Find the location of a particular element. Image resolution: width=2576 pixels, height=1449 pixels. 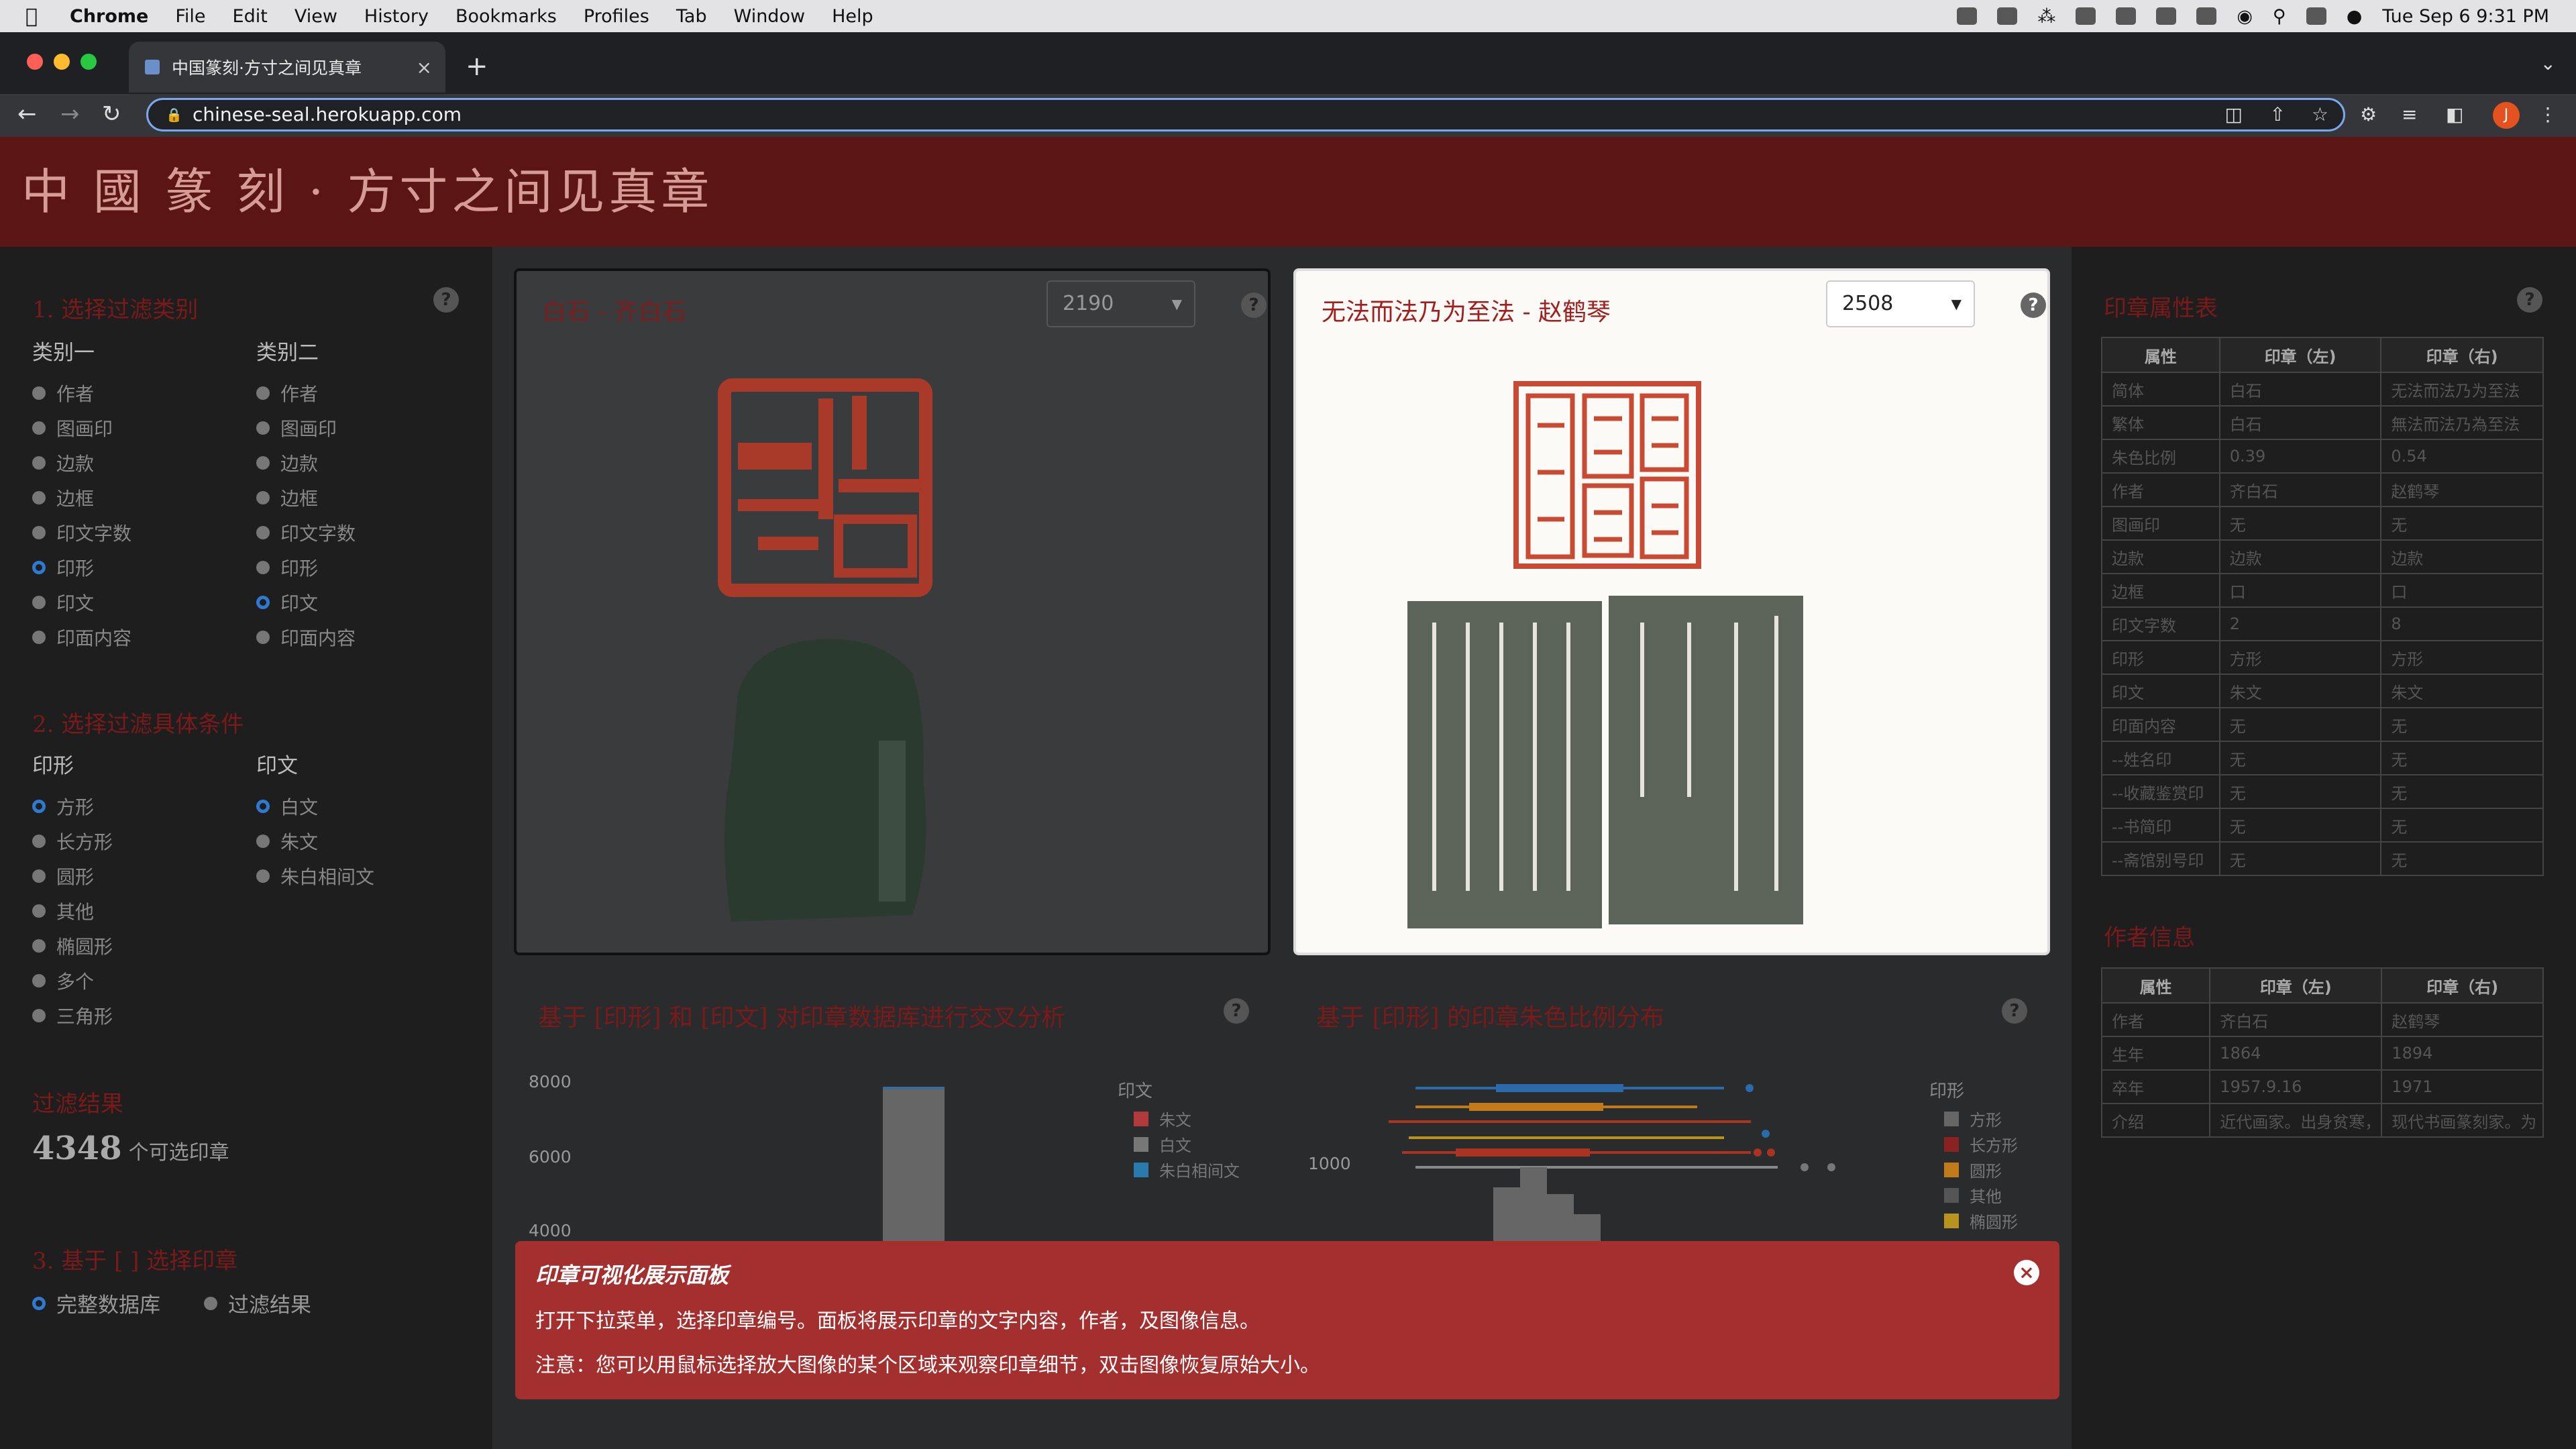

cat2-radio-sidemark: 边款 is located at coordinates (287, 462).